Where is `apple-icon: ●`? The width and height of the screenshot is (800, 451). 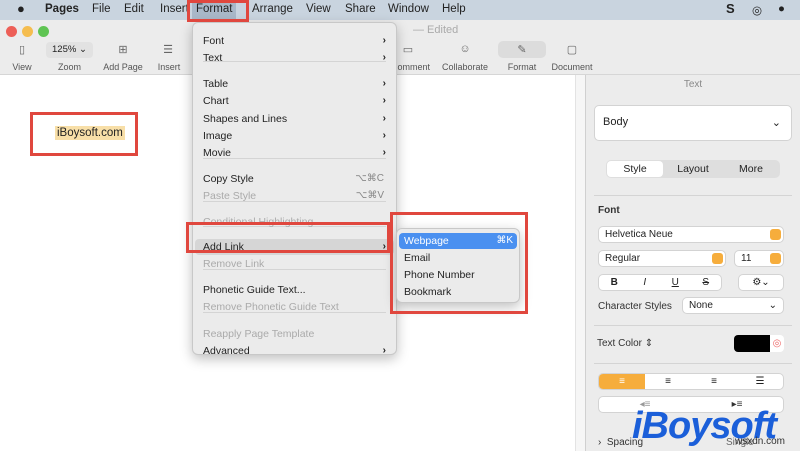 apple-icon: ● is located at coordinates (21, 8).